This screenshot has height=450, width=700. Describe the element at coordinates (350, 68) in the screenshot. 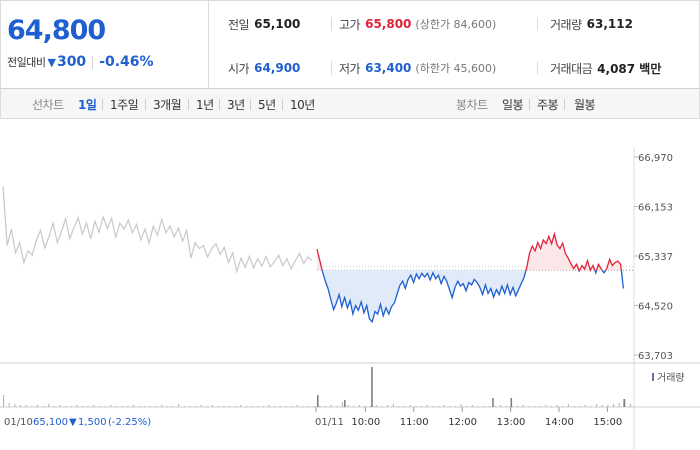

I see `low-label: 저가` at that location.